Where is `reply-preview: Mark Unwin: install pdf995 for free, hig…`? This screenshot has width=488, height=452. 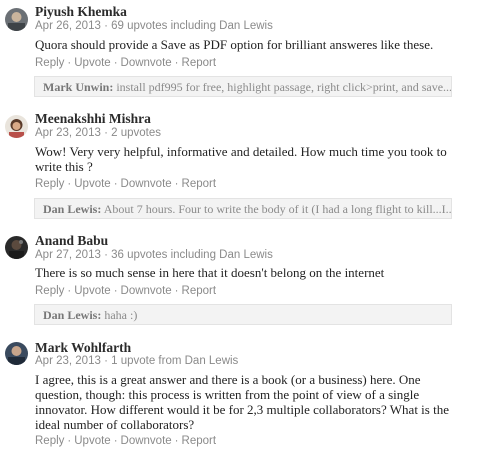 reply-preview: Mark Unwin: install pdf995 for free, hig… is located at coordinates (243, 86).